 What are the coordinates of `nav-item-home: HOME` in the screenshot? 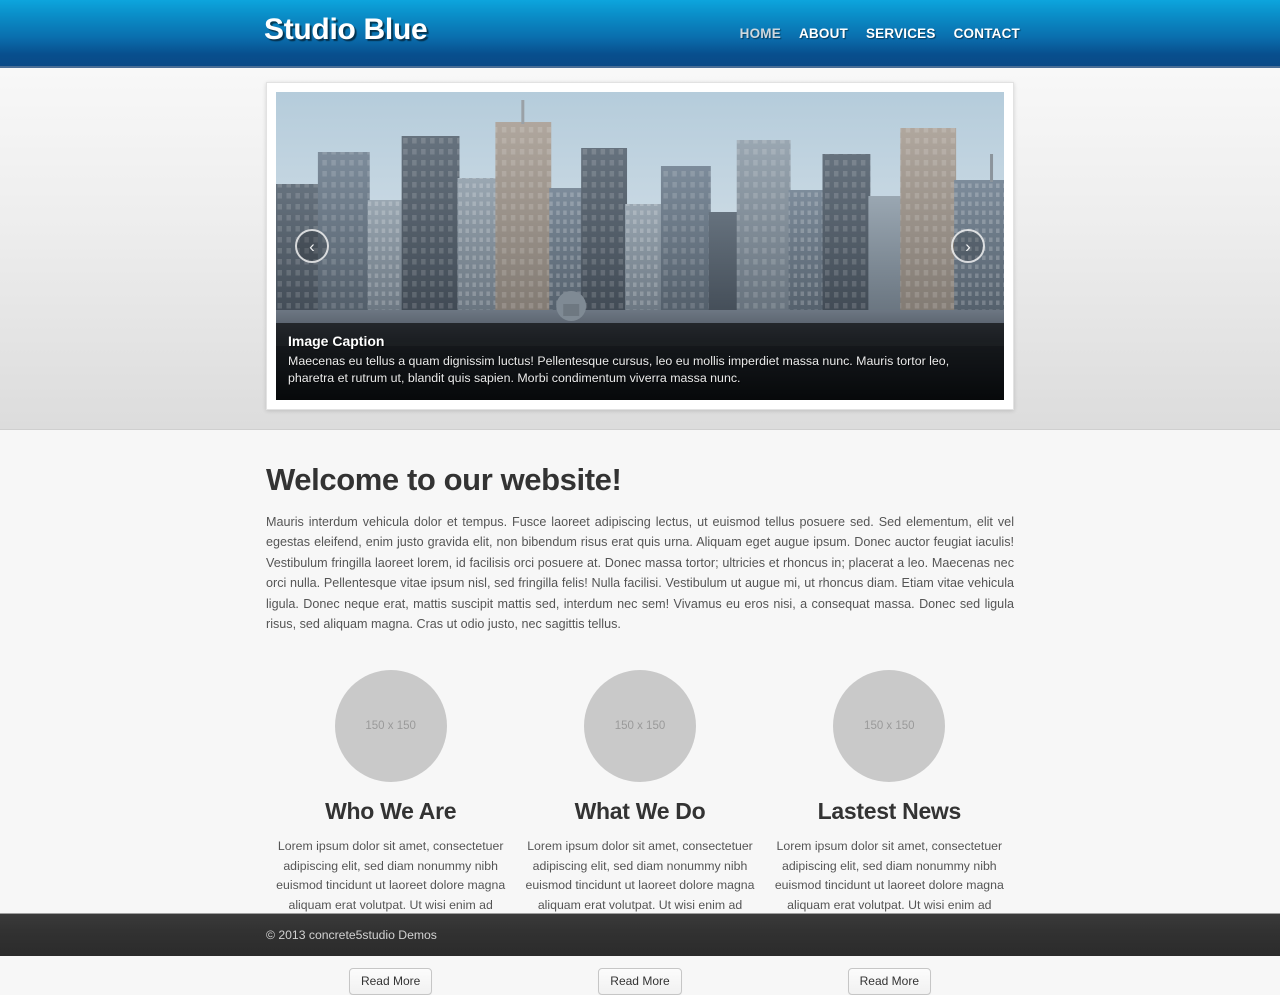 It's located at (760, 33).